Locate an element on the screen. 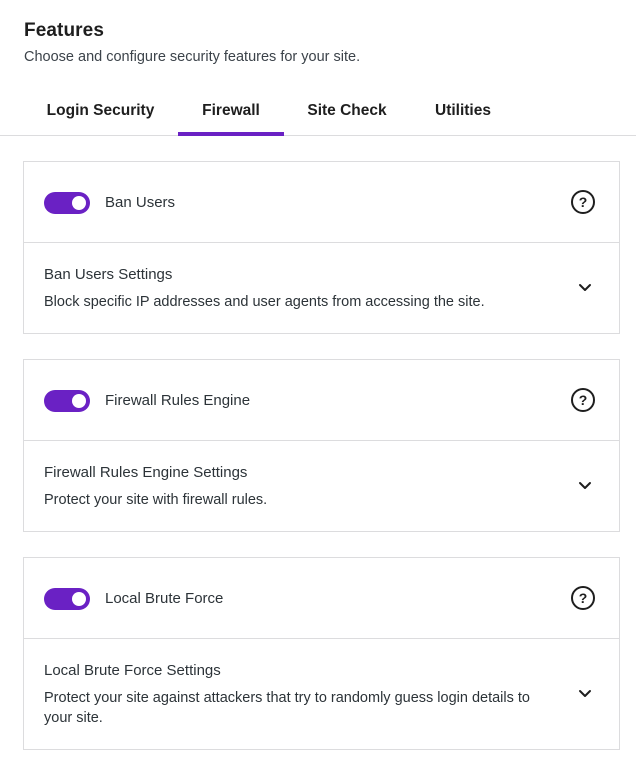 This screenshot has width=636, height=761. ban-users-toggle is located at coordinates (67, 203).